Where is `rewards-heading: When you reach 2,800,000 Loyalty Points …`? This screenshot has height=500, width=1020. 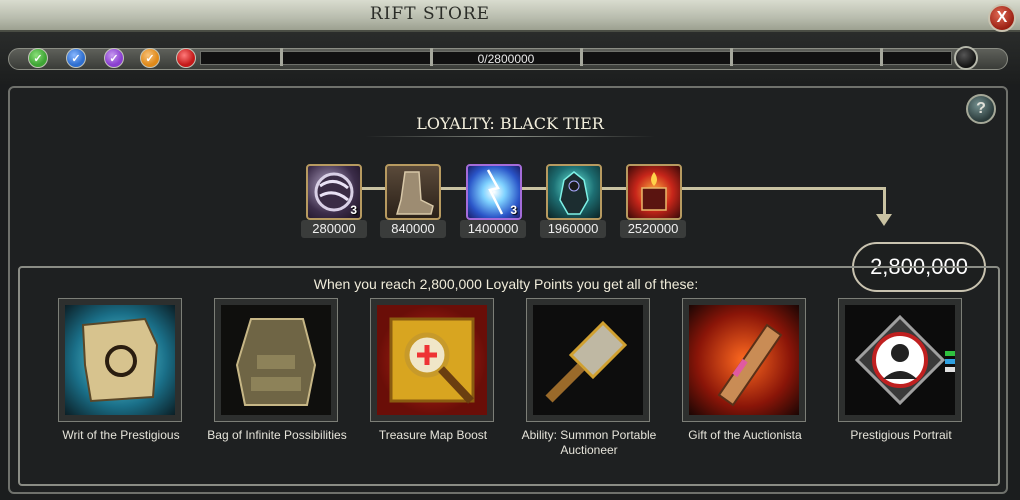 rewards-heading: When you reach 2,800,000 Loyalty Points … is located at coordinates (506, 284).